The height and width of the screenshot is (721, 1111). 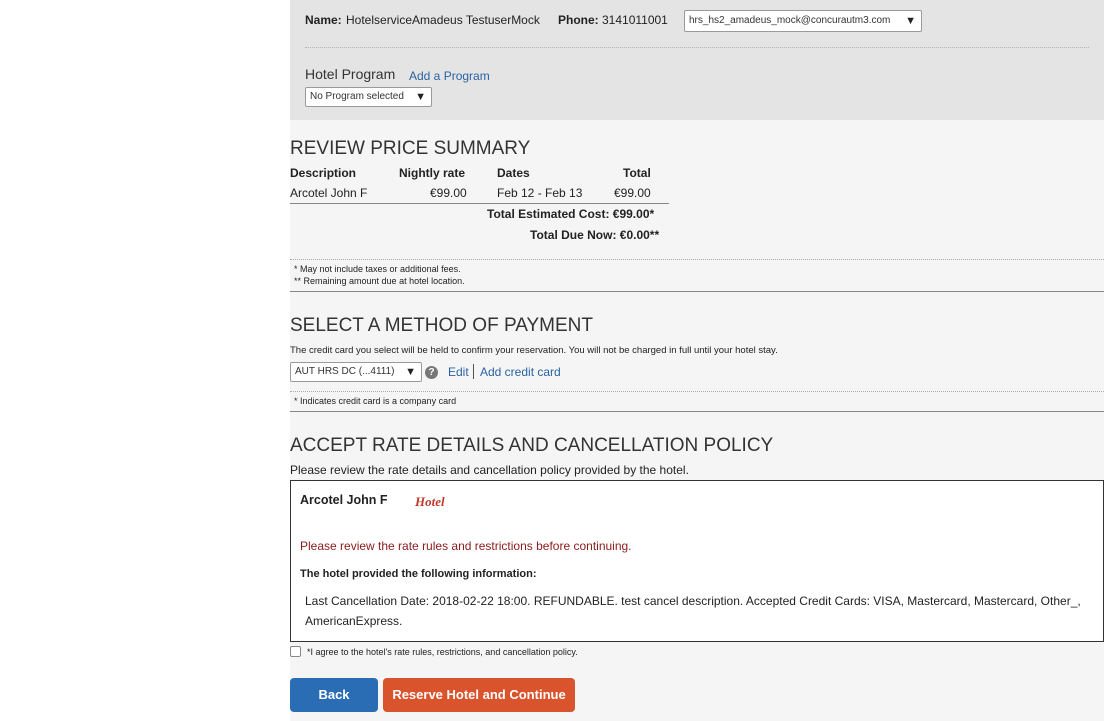 What do you see at coordinates (637, 173) in the screenshot?
I see `col-total: Total` at bounding box center [637, 173].